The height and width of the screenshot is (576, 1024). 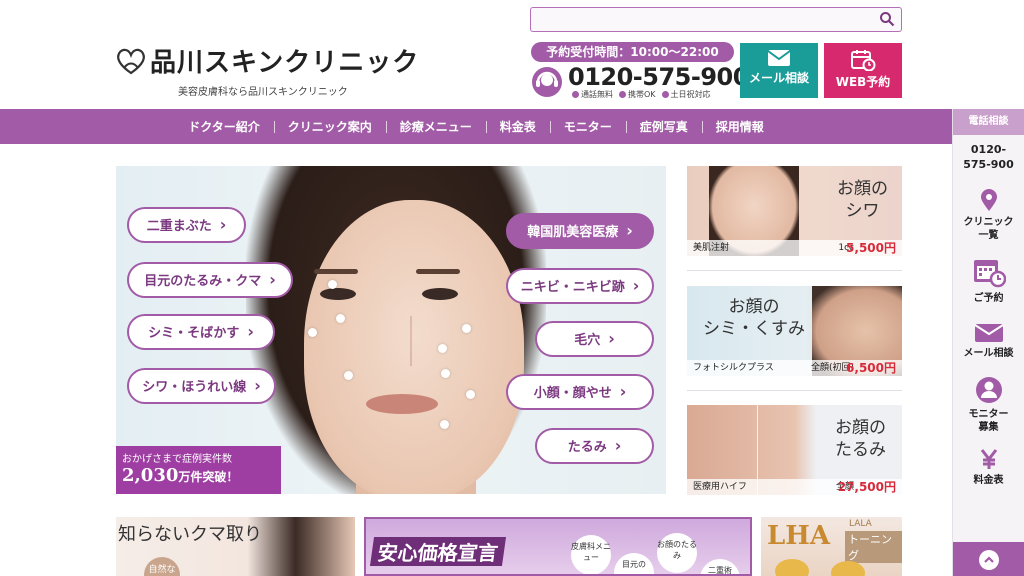 I want to click on tag-eye-bags: 目元のたるみ・クマ, so click(x=210, y=280).